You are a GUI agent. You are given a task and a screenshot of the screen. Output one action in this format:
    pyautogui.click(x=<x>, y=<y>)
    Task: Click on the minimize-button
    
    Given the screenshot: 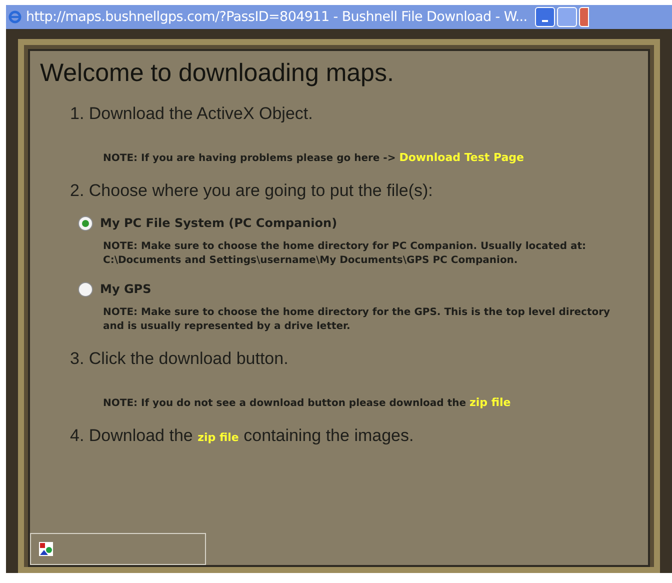 What is the action you would take?
    pyautogui.click(x=545, y=17)
    